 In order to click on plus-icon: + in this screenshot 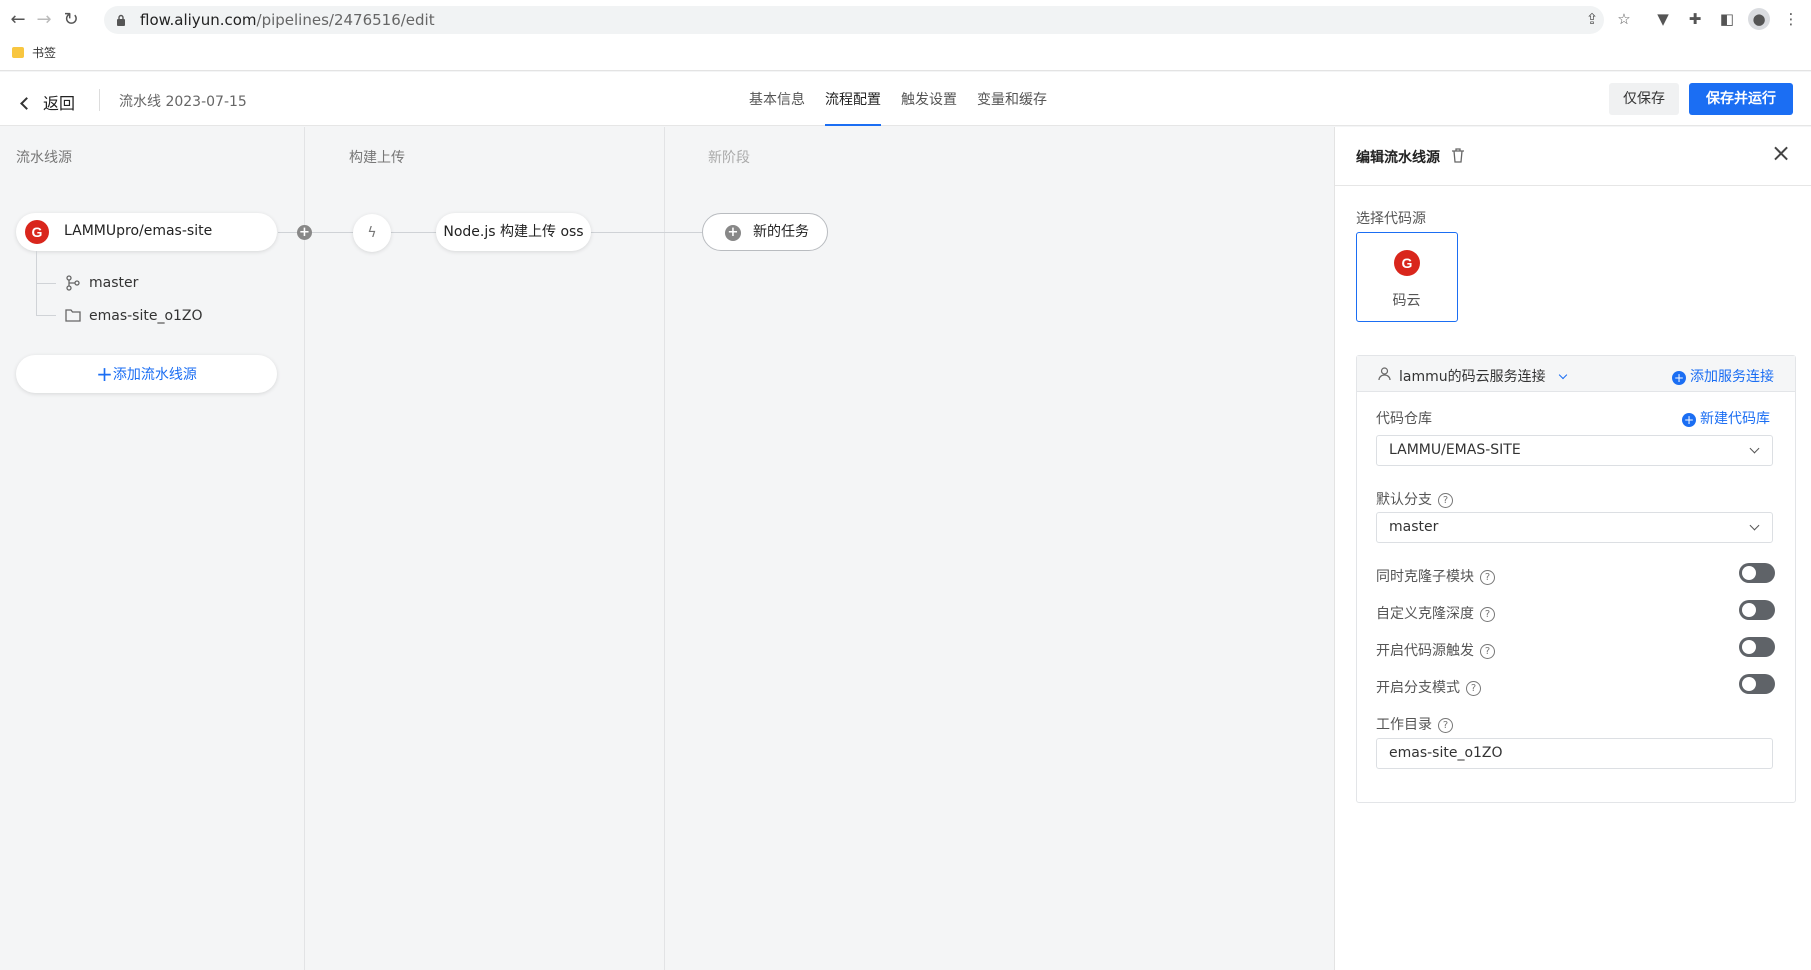, I will do `click(104, 374)`.